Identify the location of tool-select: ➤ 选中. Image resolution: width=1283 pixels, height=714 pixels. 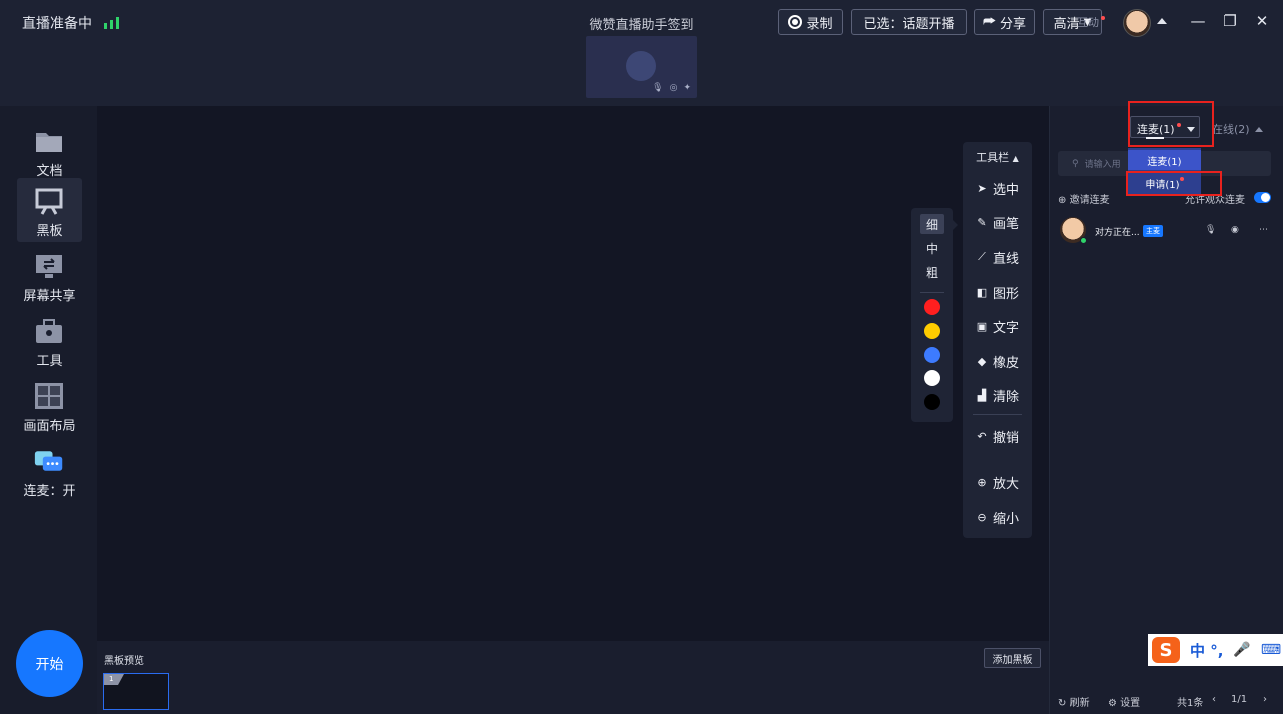
(997, 188).